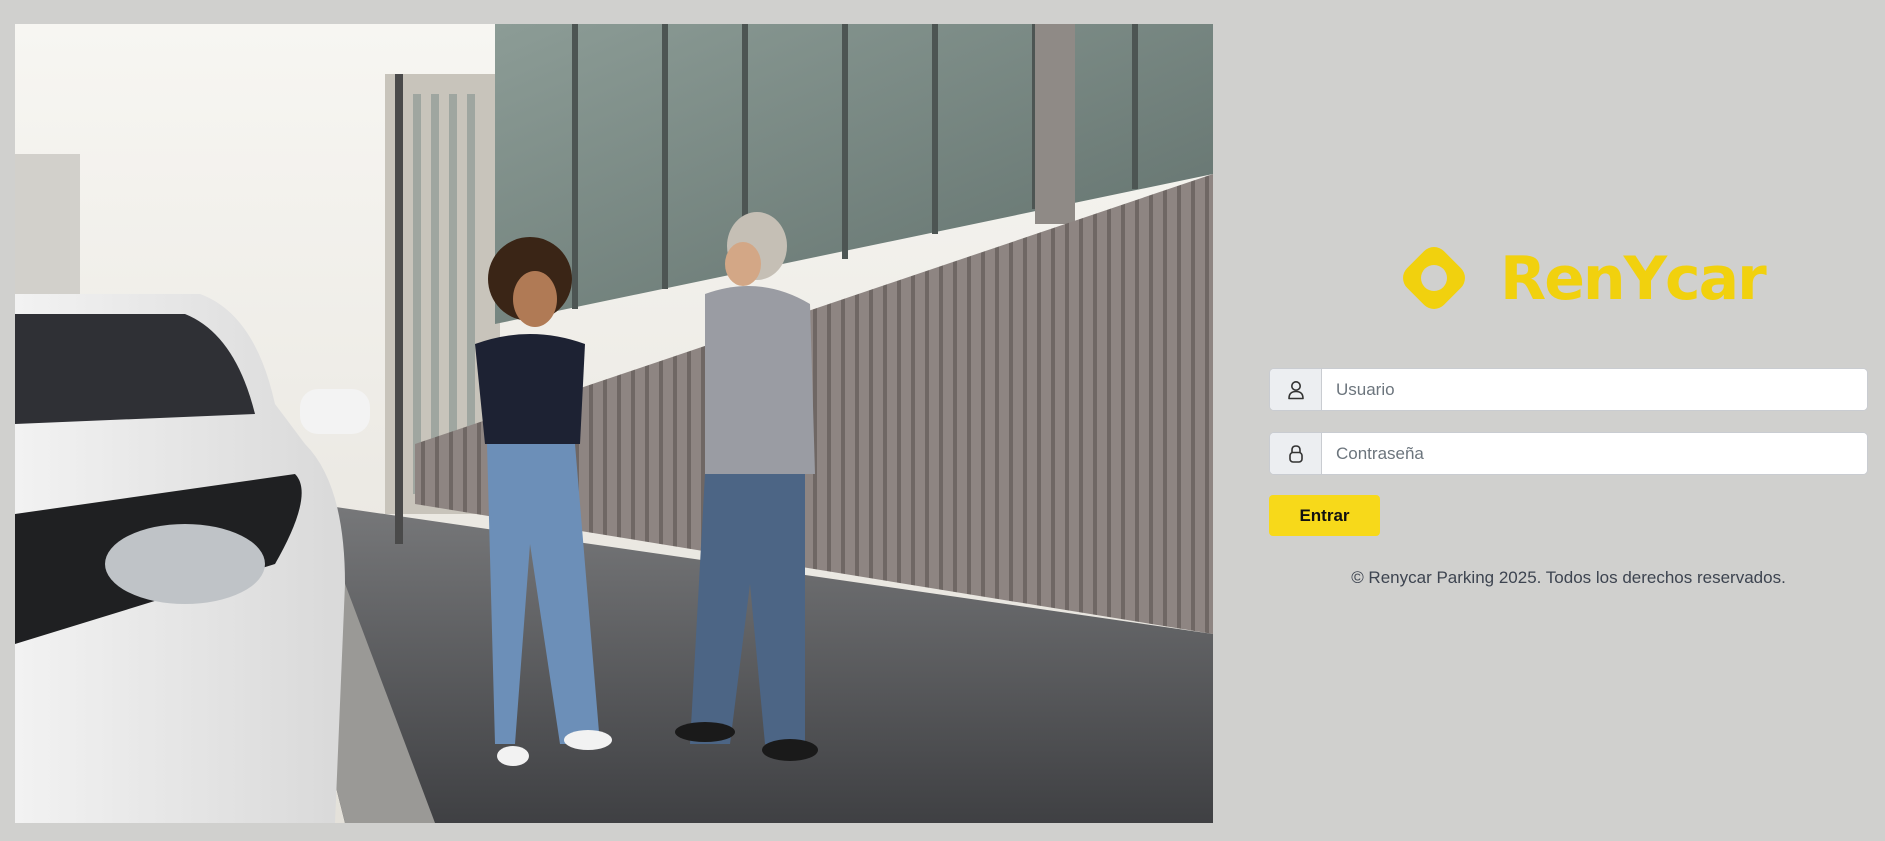  I want to click on username-addon, so click(1296, 389).